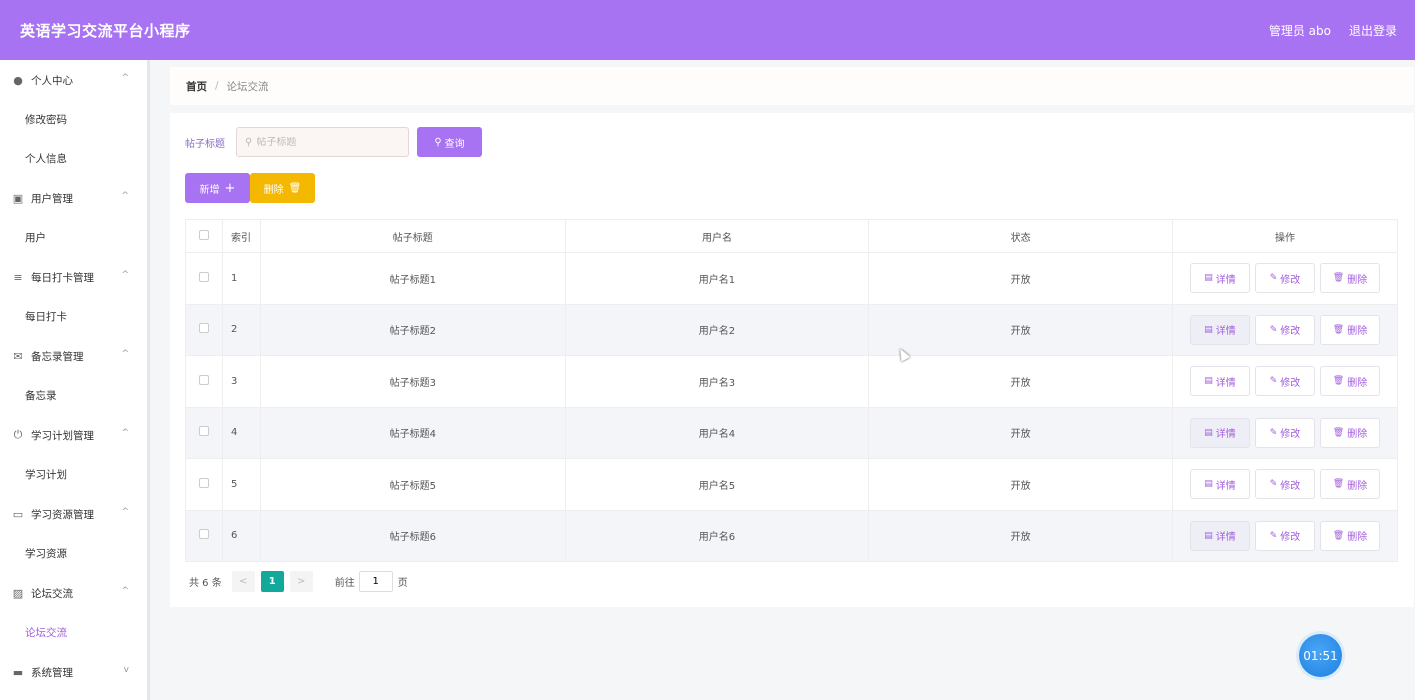  Describe the element at coordinates (449, 142) in the screenshot. I see `query-button: ⚲ 查询` at that location.